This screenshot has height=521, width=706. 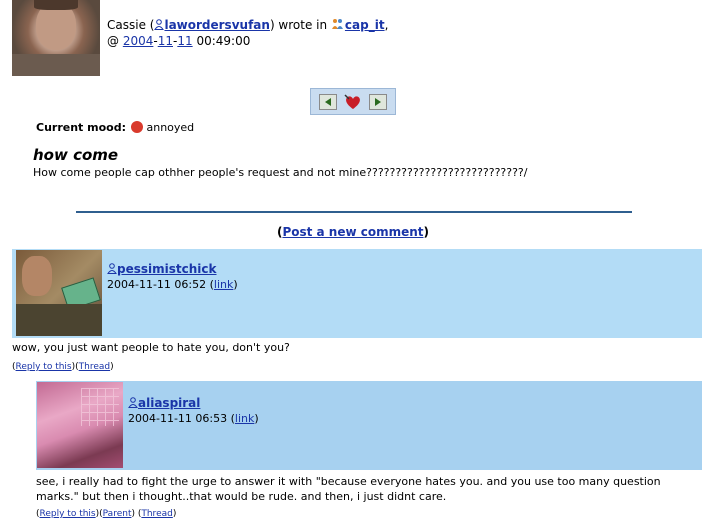 I want to click on comment-date: 2004-11-11 06:52 (link), so click(x=172, y=284).